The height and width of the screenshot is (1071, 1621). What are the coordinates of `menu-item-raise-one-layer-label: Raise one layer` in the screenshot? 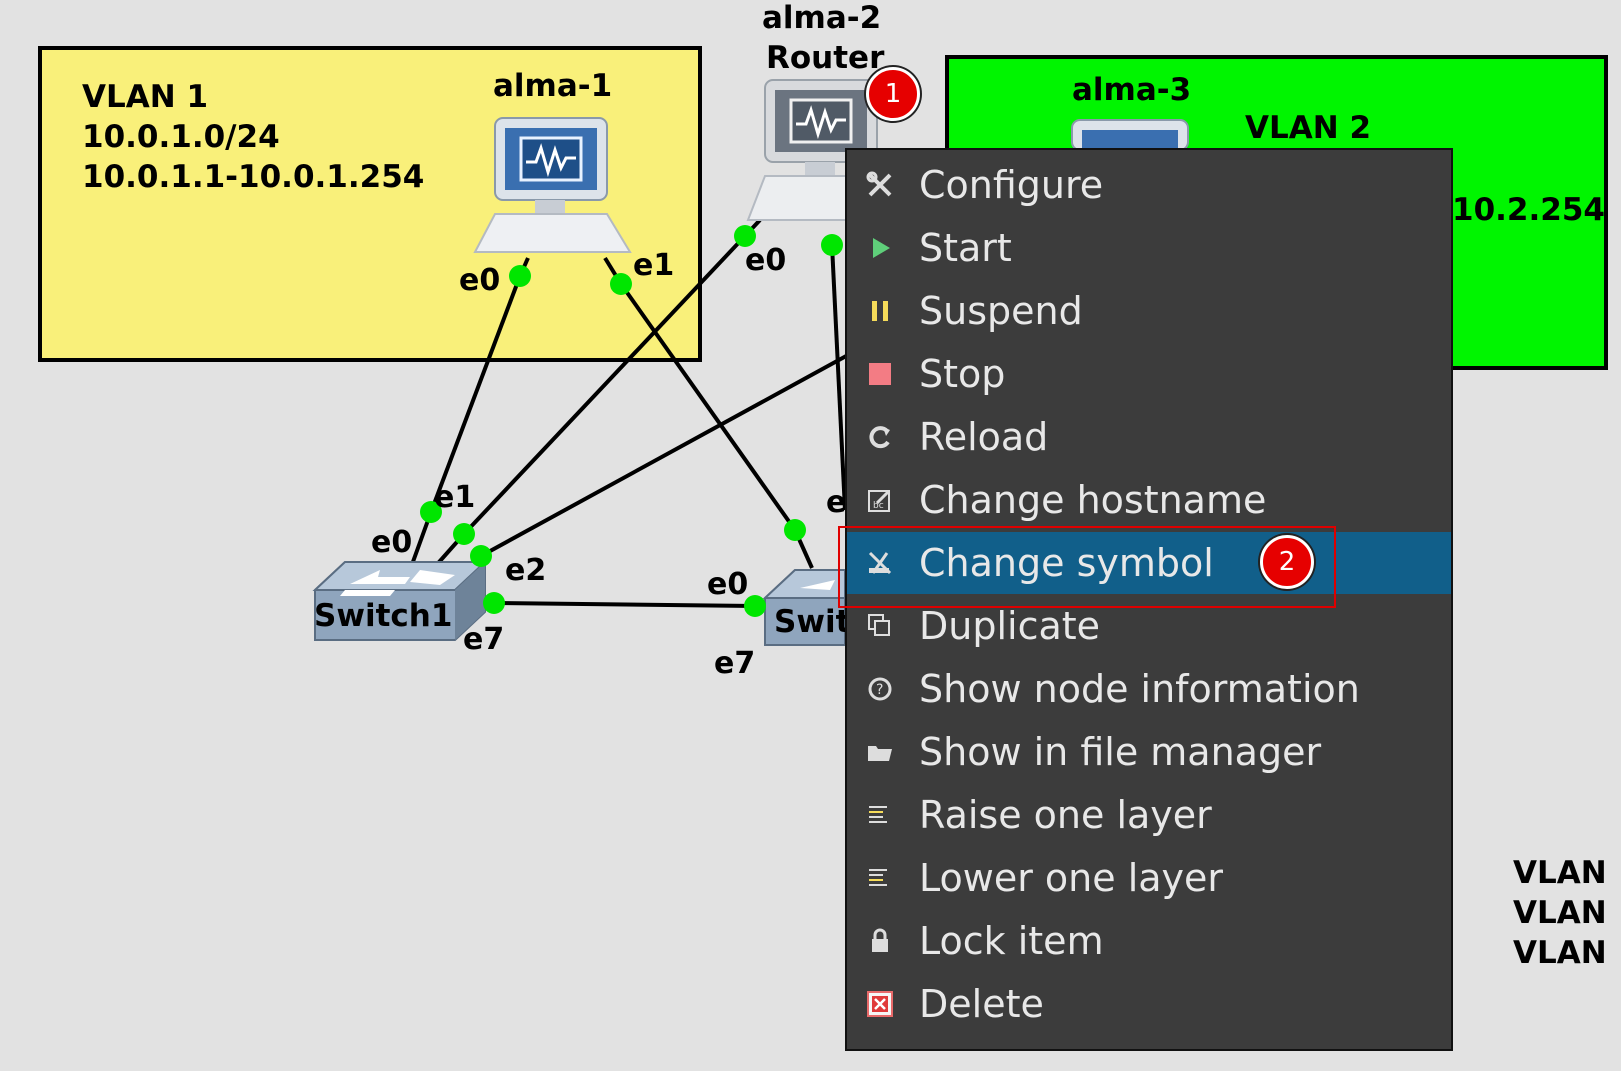 It's located at (1065, 815).